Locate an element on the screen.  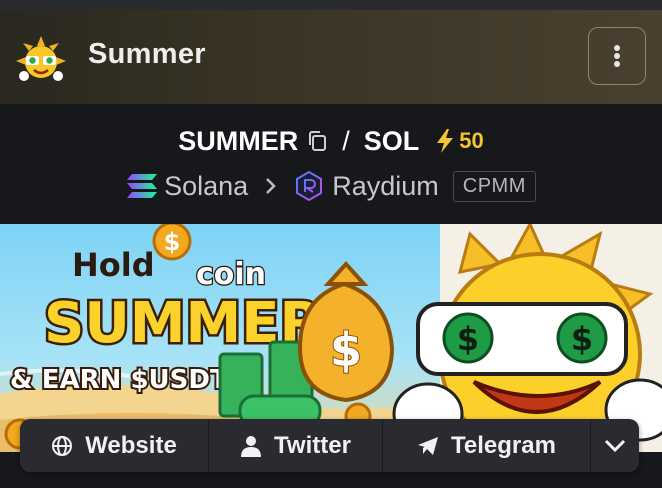
boost-count: 50 is located at coordinates (471, 141).